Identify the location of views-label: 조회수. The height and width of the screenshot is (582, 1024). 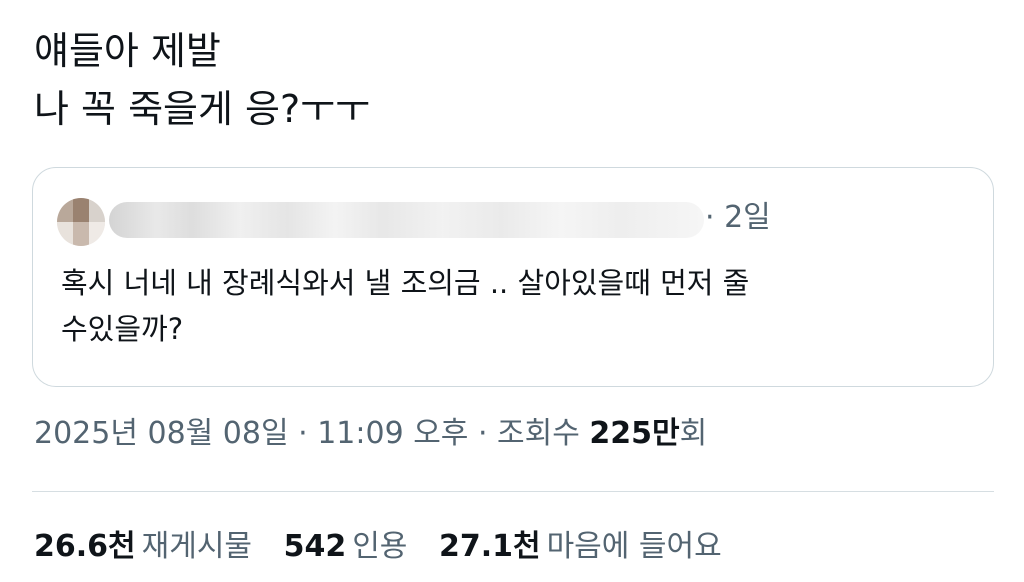
(538, 433).